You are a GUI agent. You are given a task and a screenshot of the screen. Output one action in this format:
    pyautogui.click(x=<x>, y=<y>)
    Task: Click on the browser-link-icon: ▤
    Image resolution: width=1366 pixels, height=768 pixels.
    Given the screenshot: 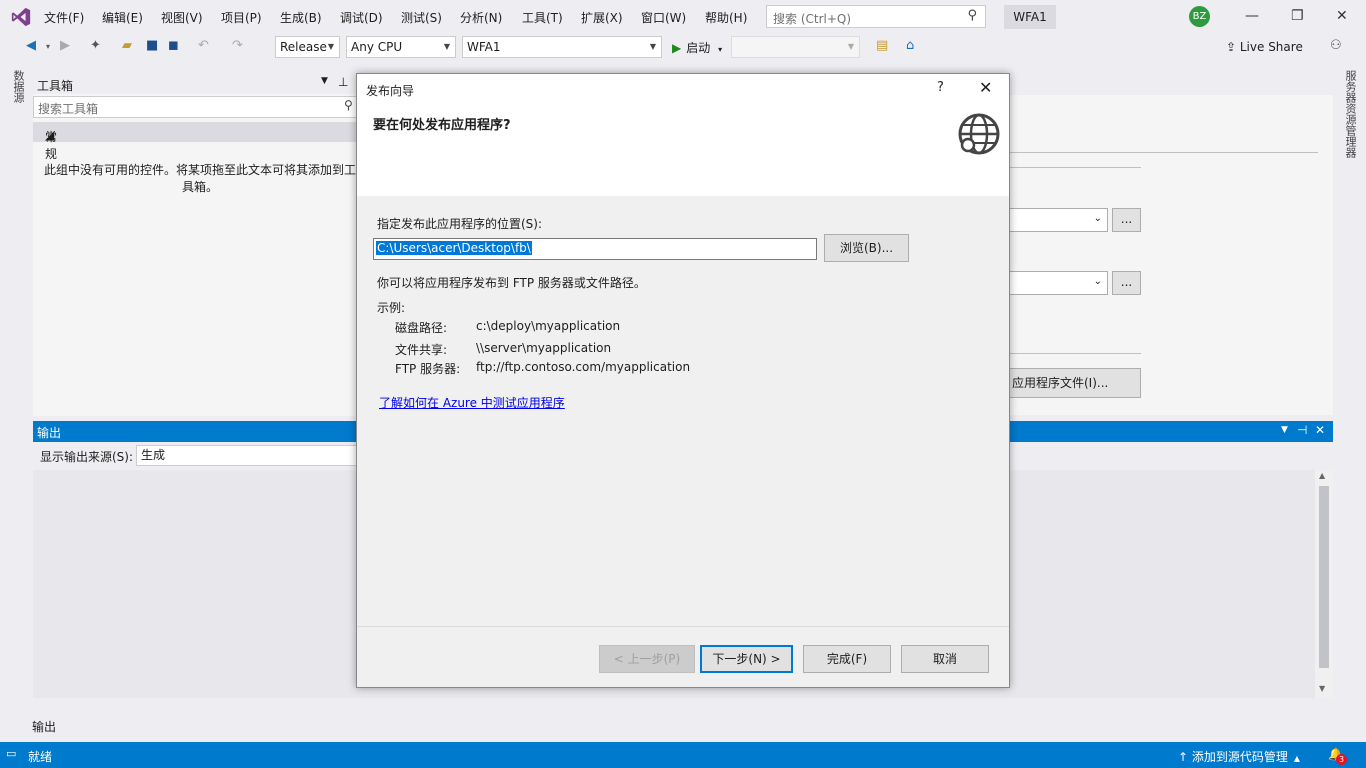 What is the action you would take?
    pyautogui.click(x=882, y=45)
    